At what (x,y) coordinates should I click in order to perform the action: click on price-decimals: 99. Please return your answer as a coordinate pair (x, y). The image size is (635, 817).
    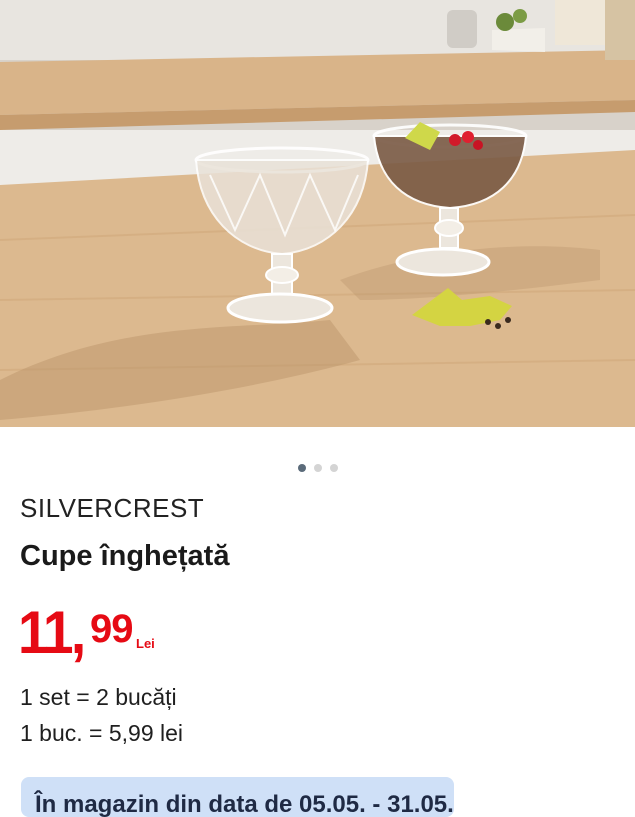
    Looking at the image, I should click on (111, 629).